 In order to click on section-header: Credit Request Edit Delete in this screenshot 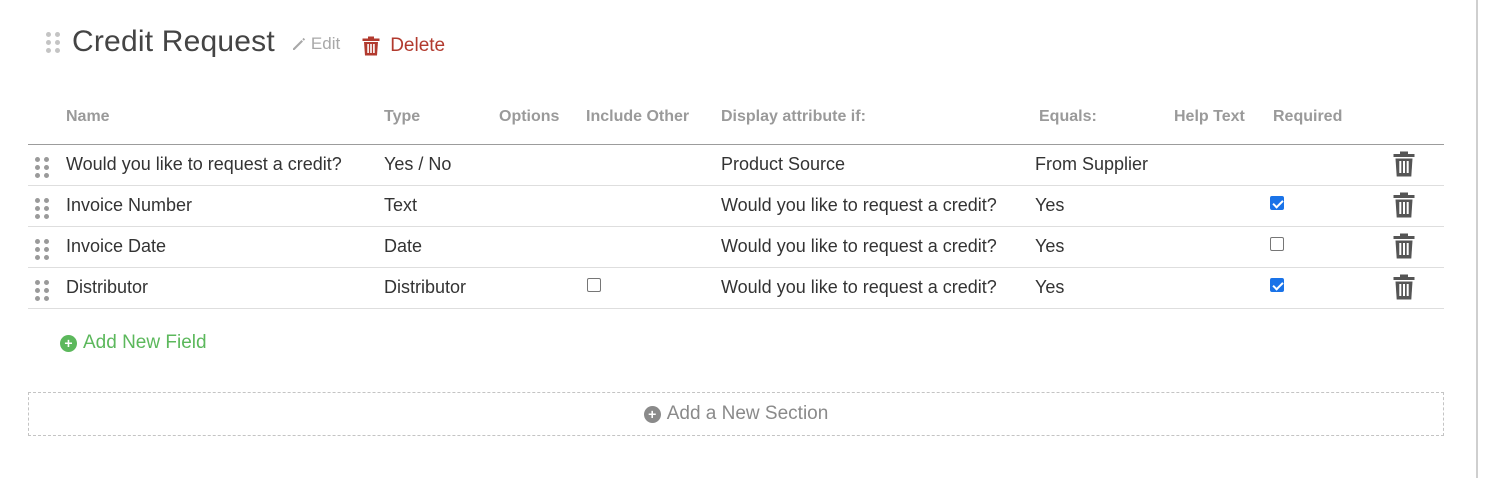, I will do `click(245, 42)`.